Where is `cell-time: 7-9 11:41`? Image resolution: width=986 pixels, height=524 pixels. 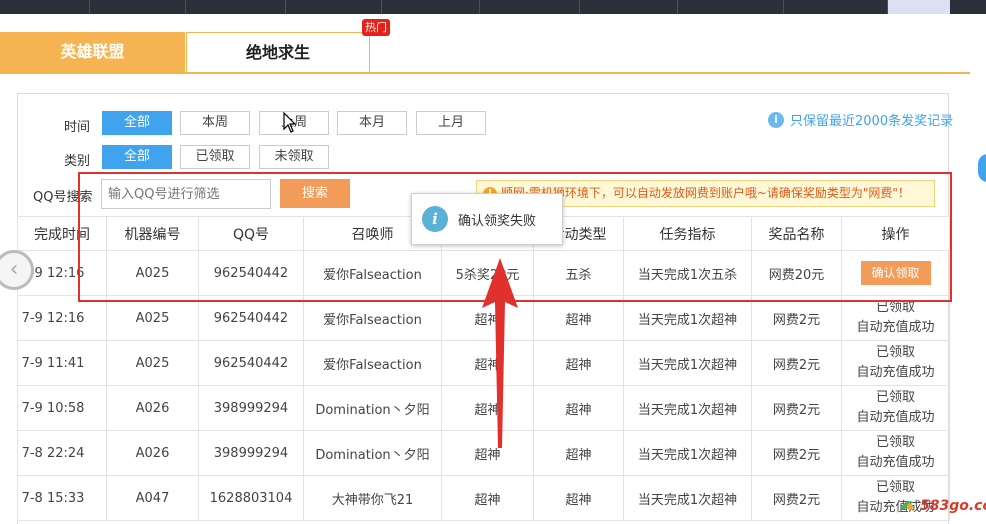 cell-time: 7-9 11:41 is located at coordinates (62, 363).